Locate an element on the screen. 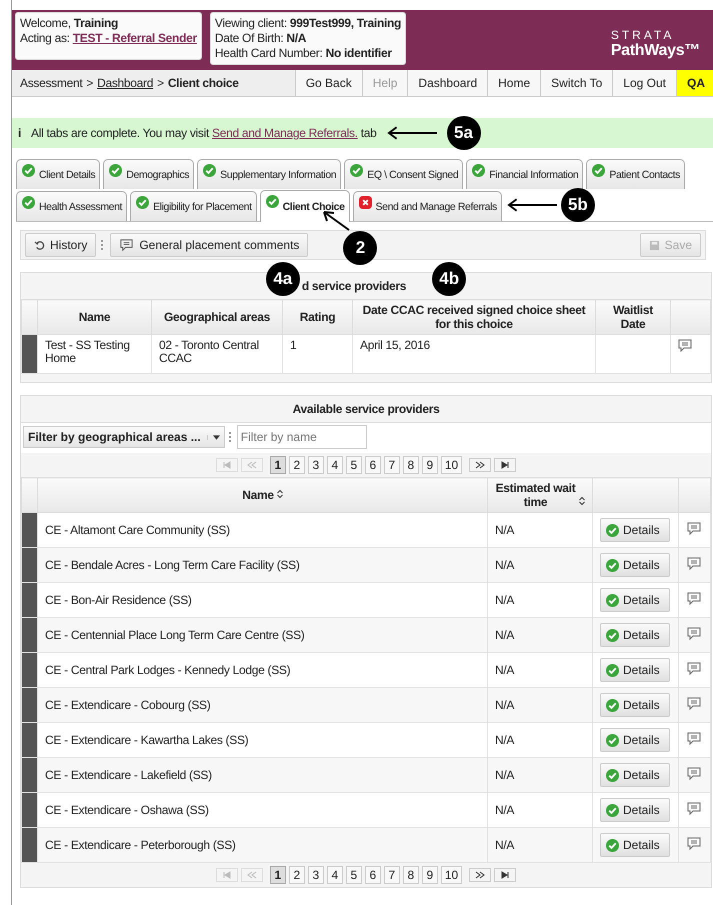 The width and height of the screenshot is (713, 905). user-name: Training is located at coordinates (96, 23).